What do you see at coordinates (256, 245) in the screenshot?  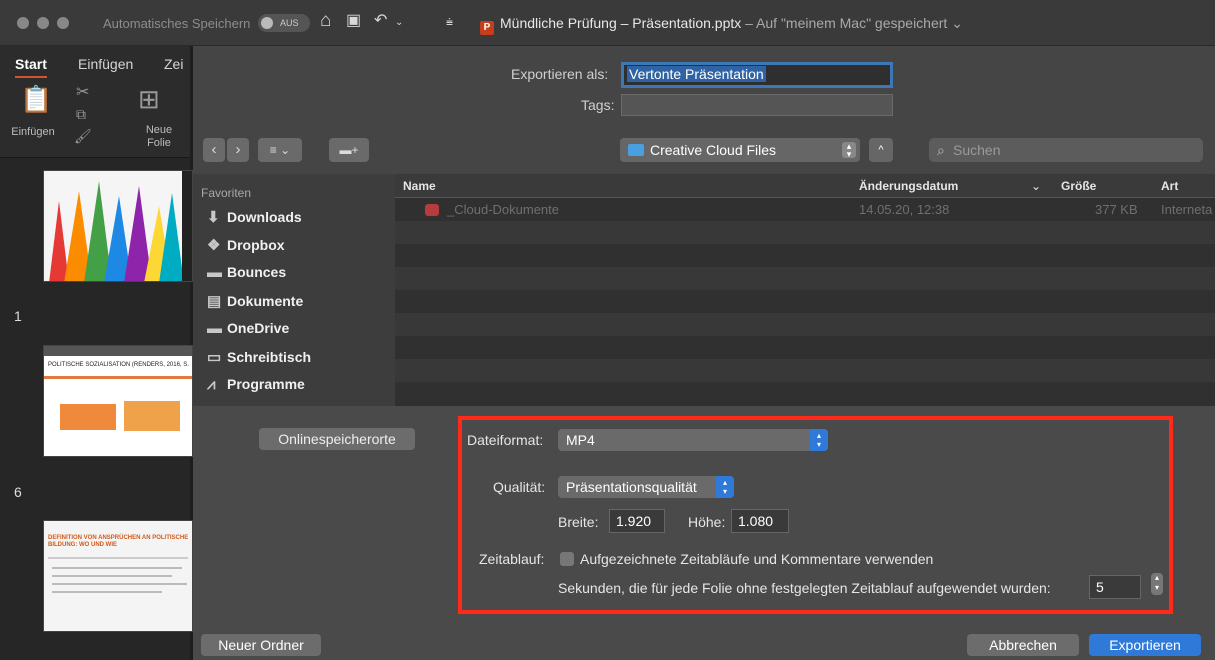 I see `sidebar-item-label: Dropbox` at bounding box center [256, 245].